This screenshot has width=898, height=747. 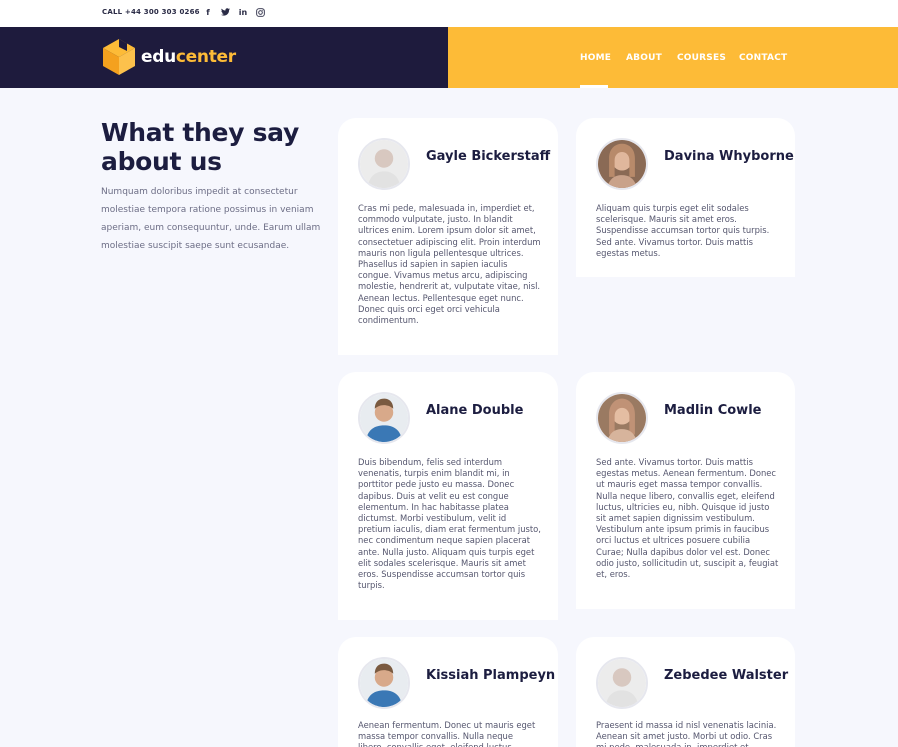 I want to click on site-logo: educenter, so click(x=168, y=57).